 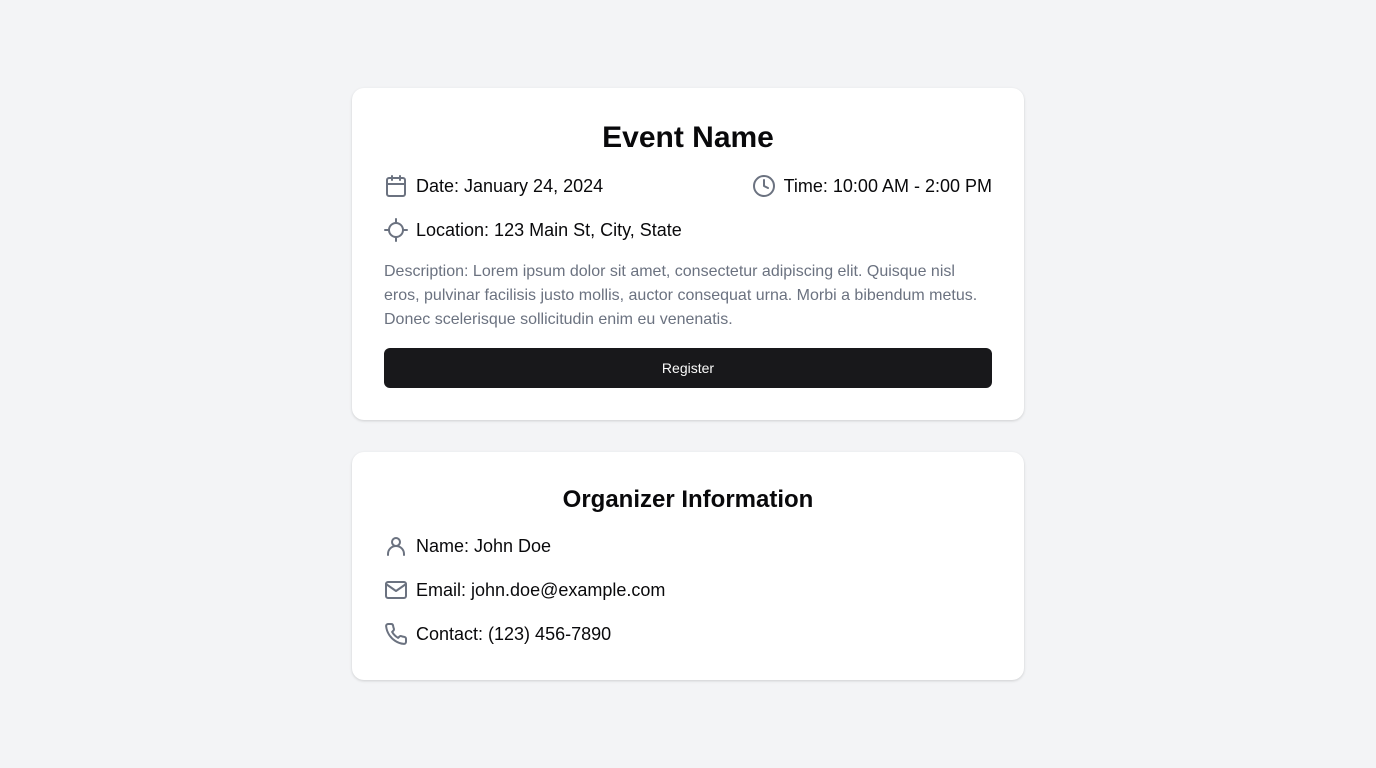 What do you see at coordinates (514, 634) in the screenshot?
I see `organizer-contact-text: Contact: (123) 456-7890` at bounding box center [514, 634].